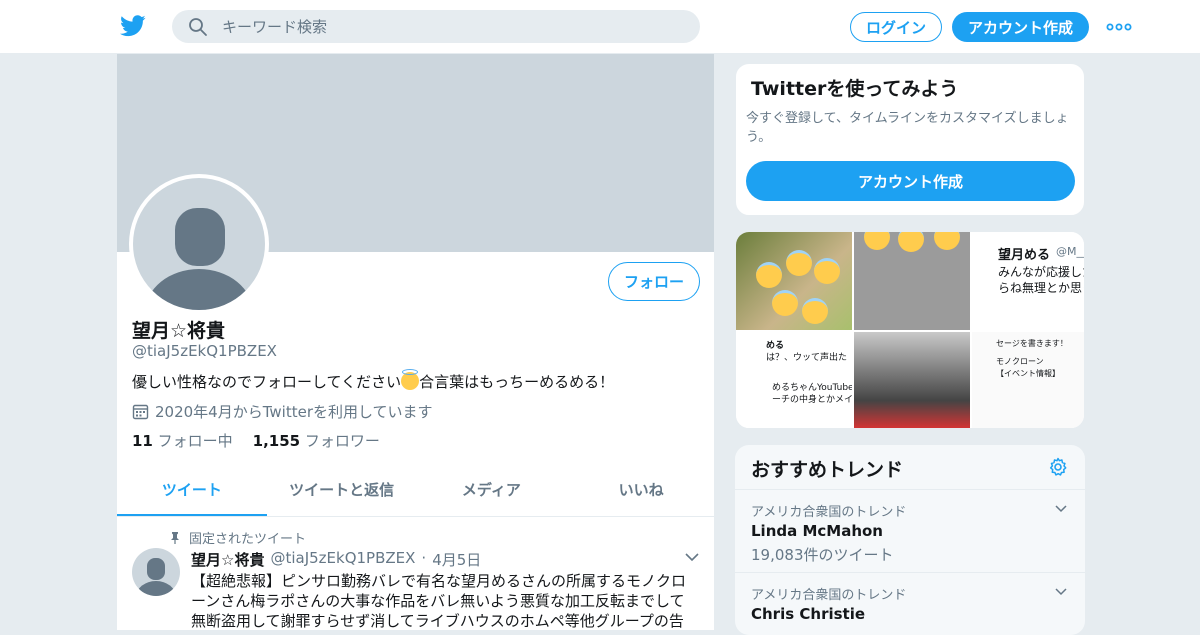  I want to click on thumb-text: らね無理とか思っ, so click(1041, 288).